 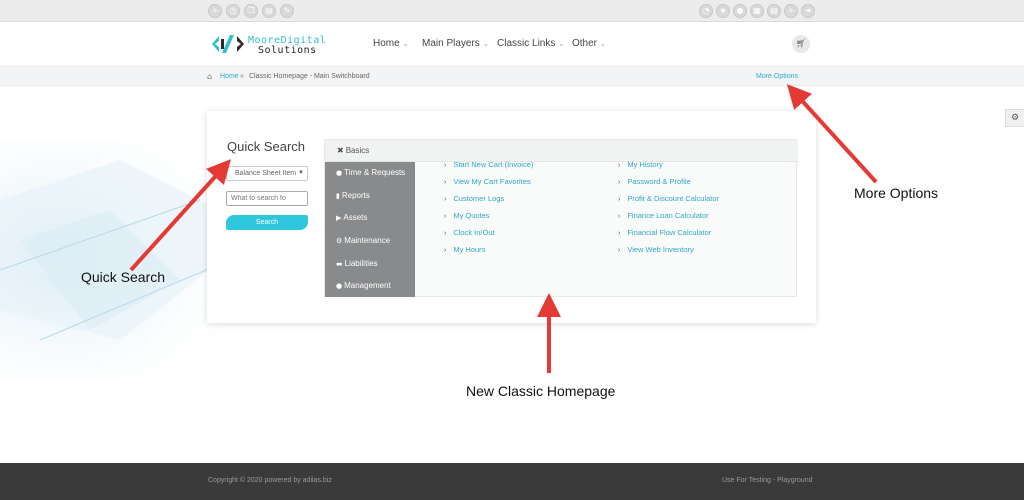 I want to click on breadcrumb-home-link: Home, so click(x=229, y=76).